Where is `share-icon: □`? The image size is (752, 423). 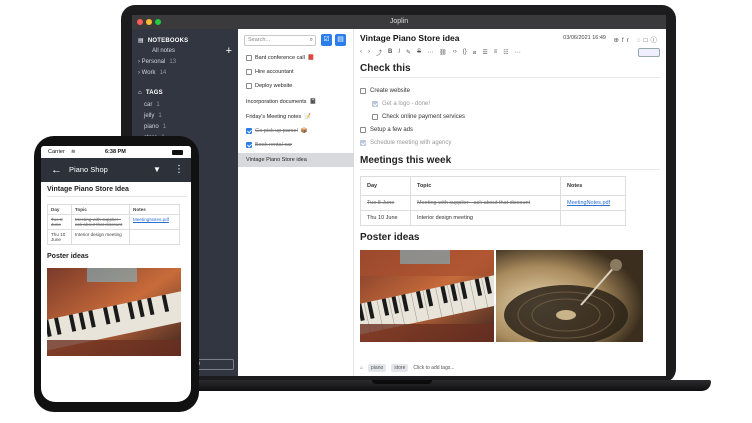
share-icon: □ is located at coordinates (647, 40).